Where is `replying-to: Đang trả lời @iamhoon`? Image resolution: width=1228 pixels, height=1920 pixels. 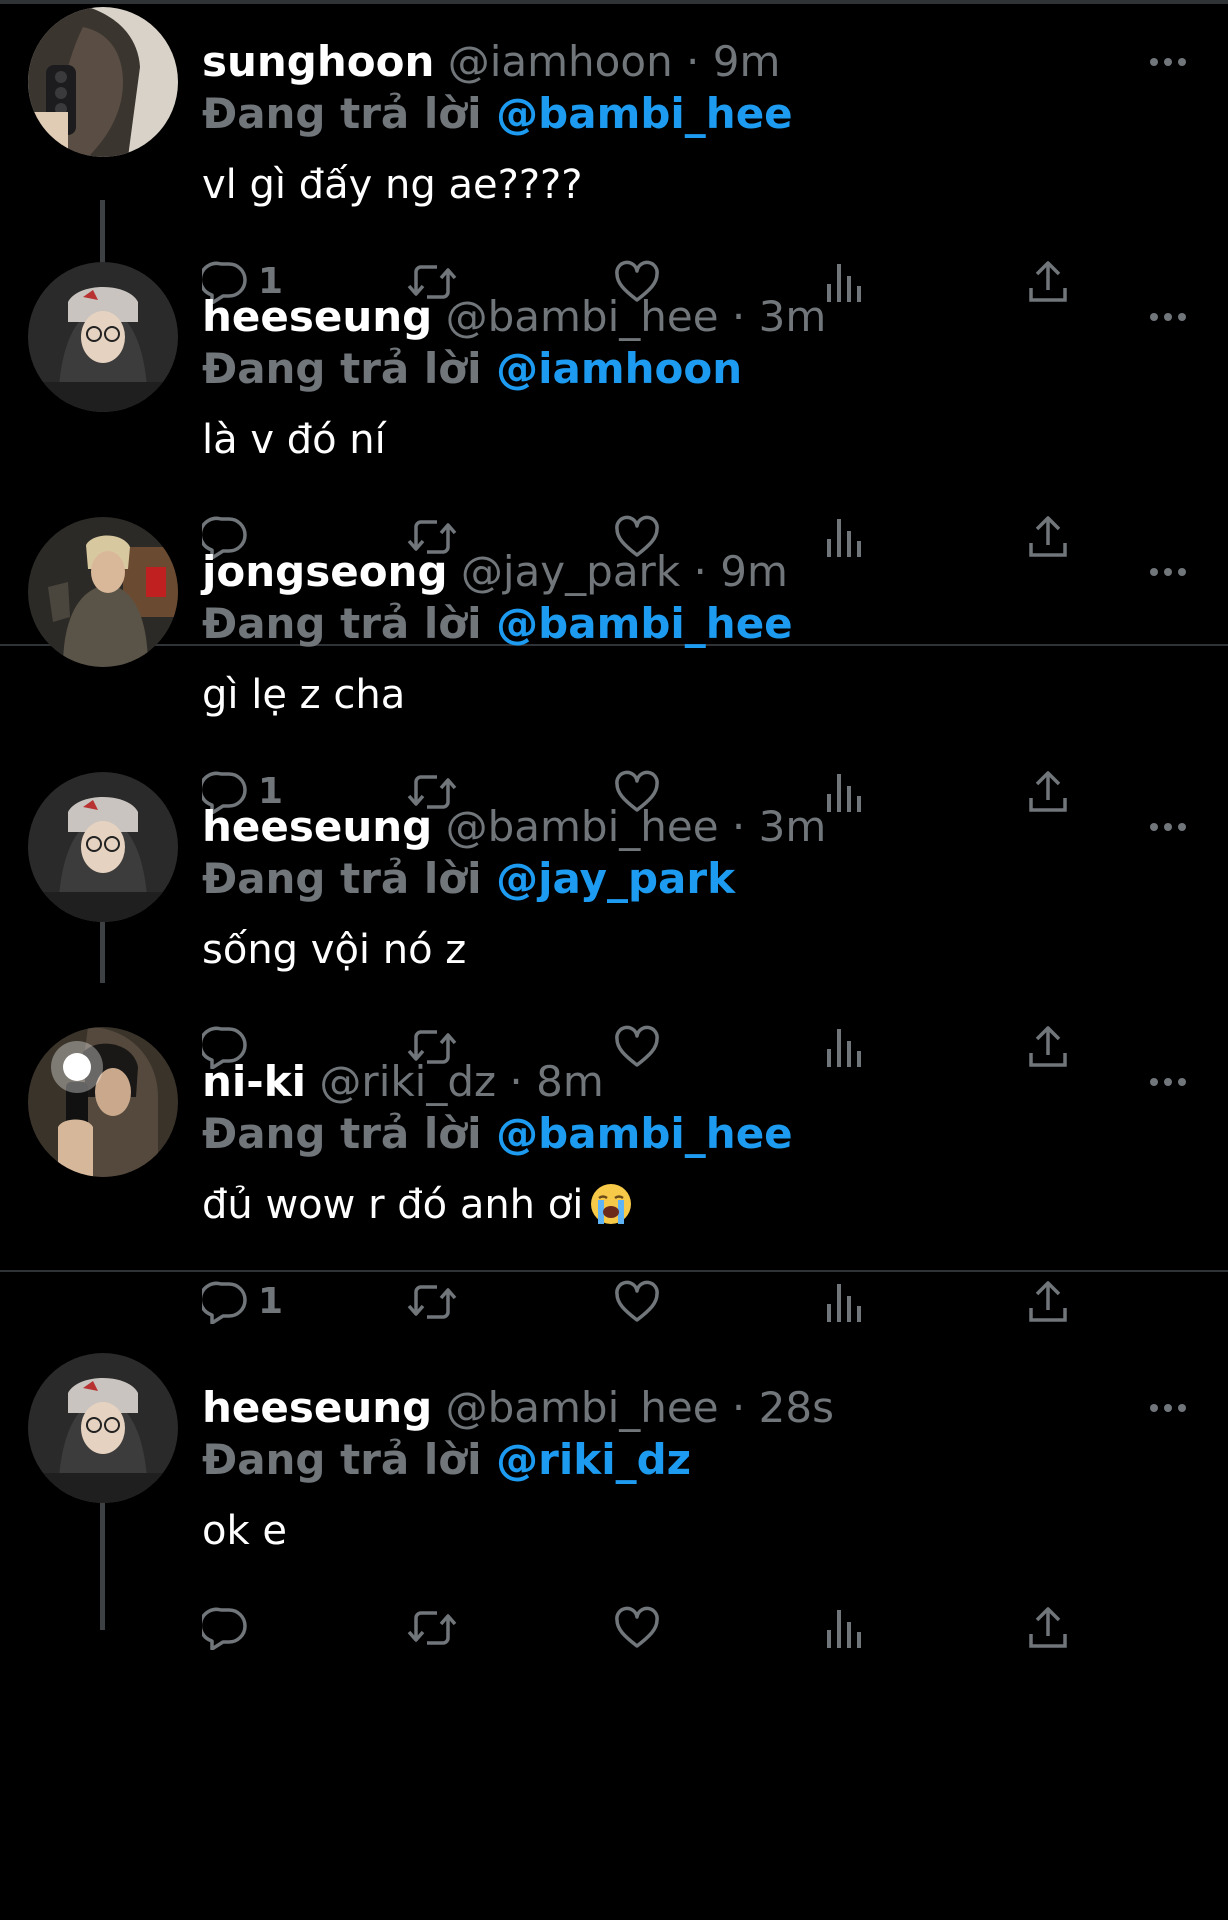 replying-to: Đang trả lời @iamhoon is located at coordinates (472, 369).